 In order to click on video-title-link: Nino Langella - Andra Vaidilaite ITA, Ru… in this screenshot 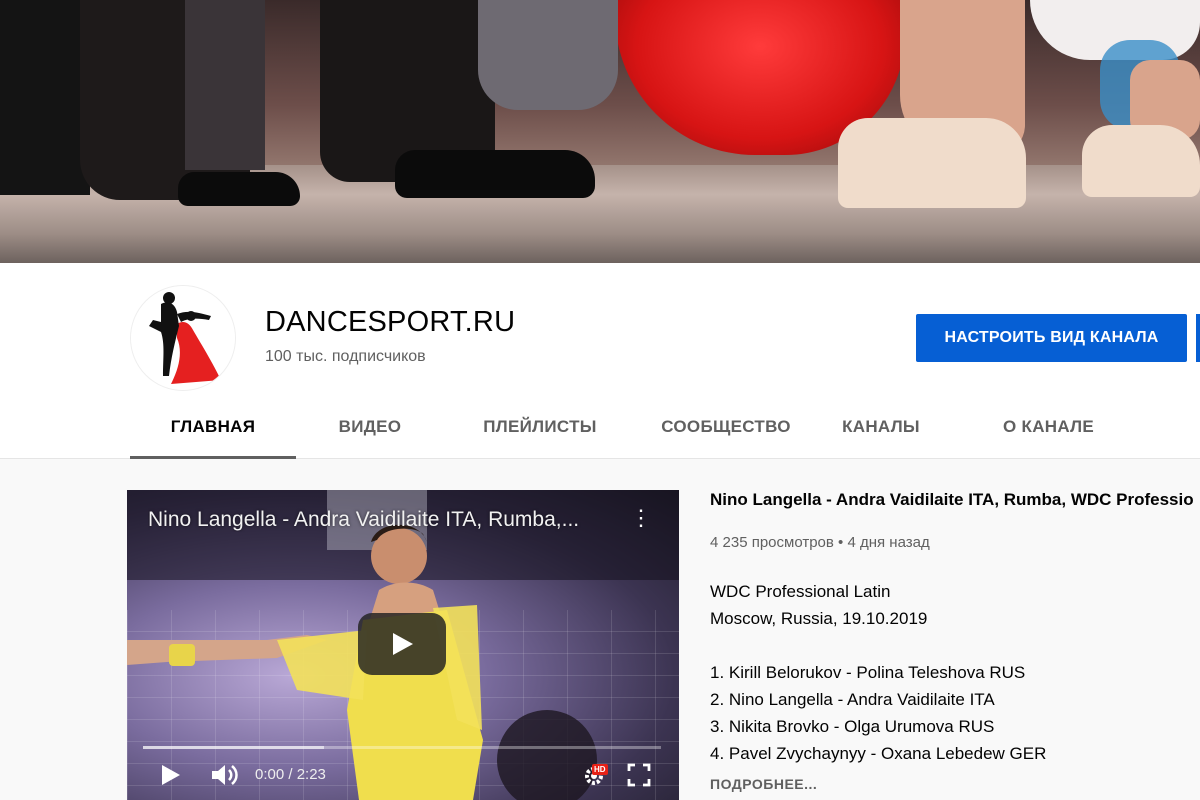, I will do `click(955, 500)`.